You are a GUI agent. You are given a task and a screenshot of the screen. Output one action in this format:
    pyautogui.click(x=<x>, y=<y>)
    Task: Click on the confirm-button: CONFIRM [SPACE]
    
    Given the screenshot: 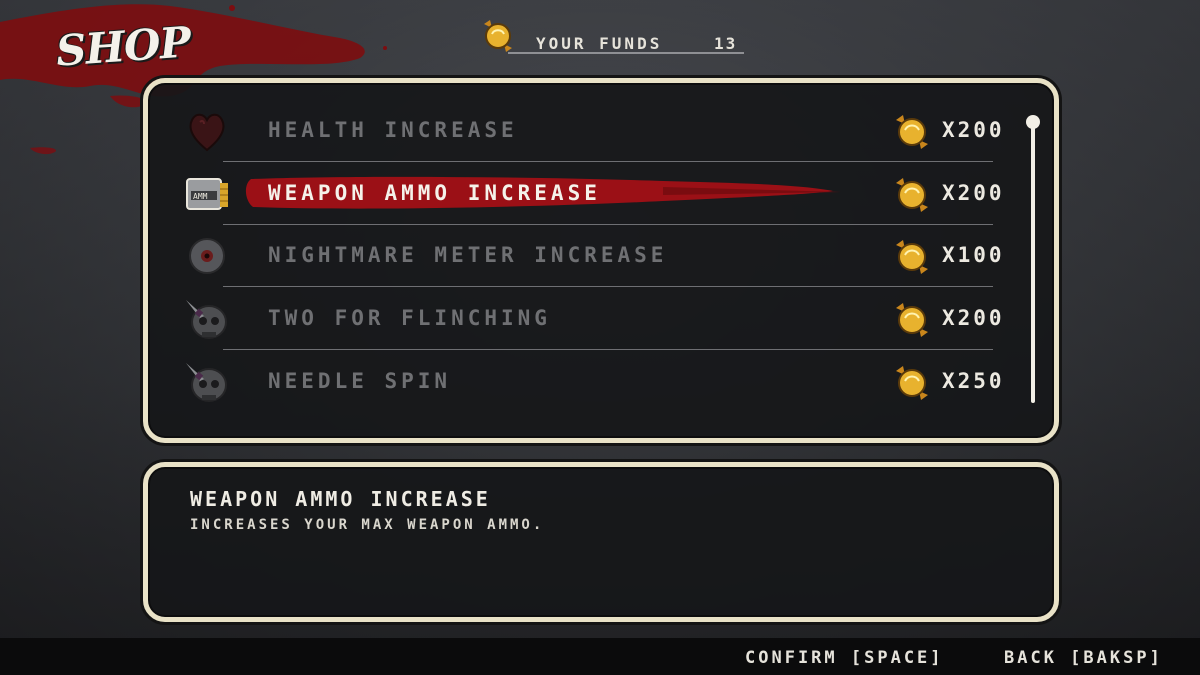 What is the action you would take?
    pyautogui.click(x=844, y=658)
    